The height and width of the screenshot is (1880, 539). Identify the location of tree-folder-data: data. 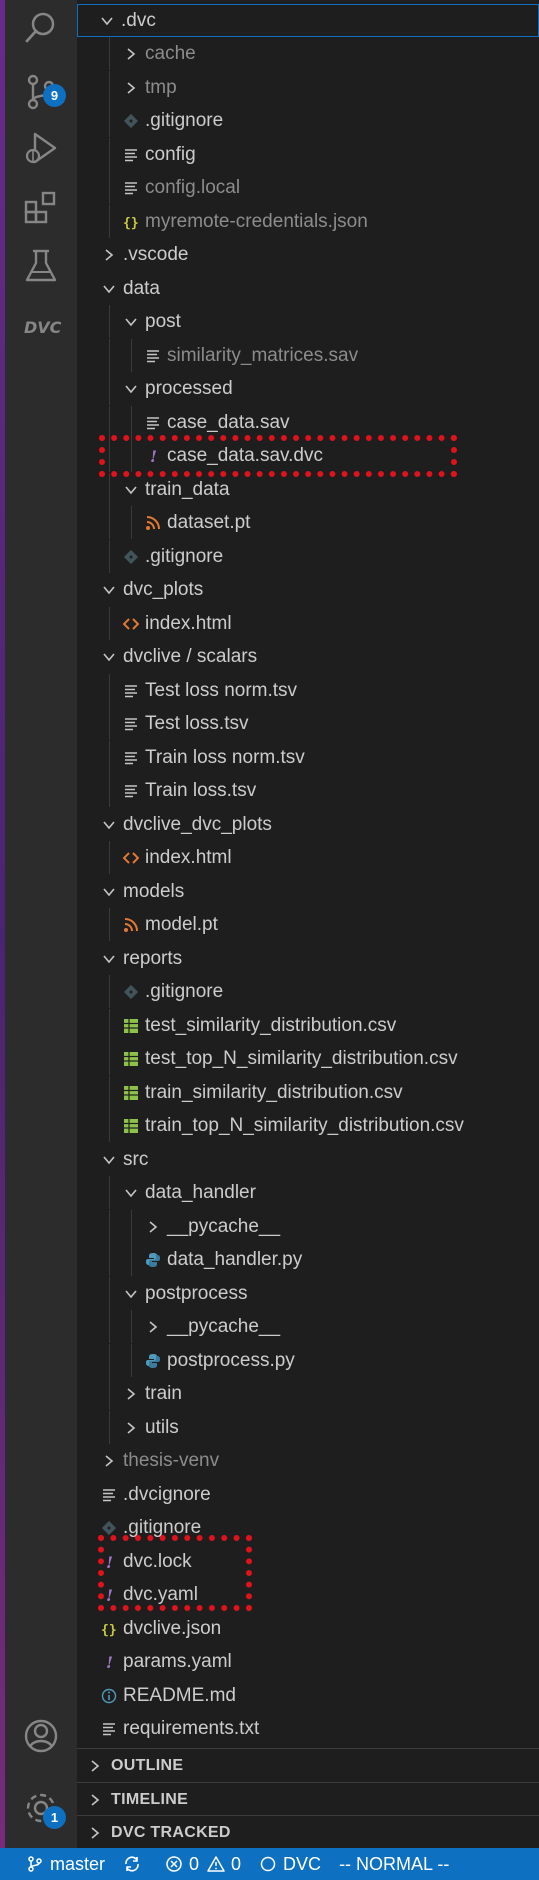
(308, 288).